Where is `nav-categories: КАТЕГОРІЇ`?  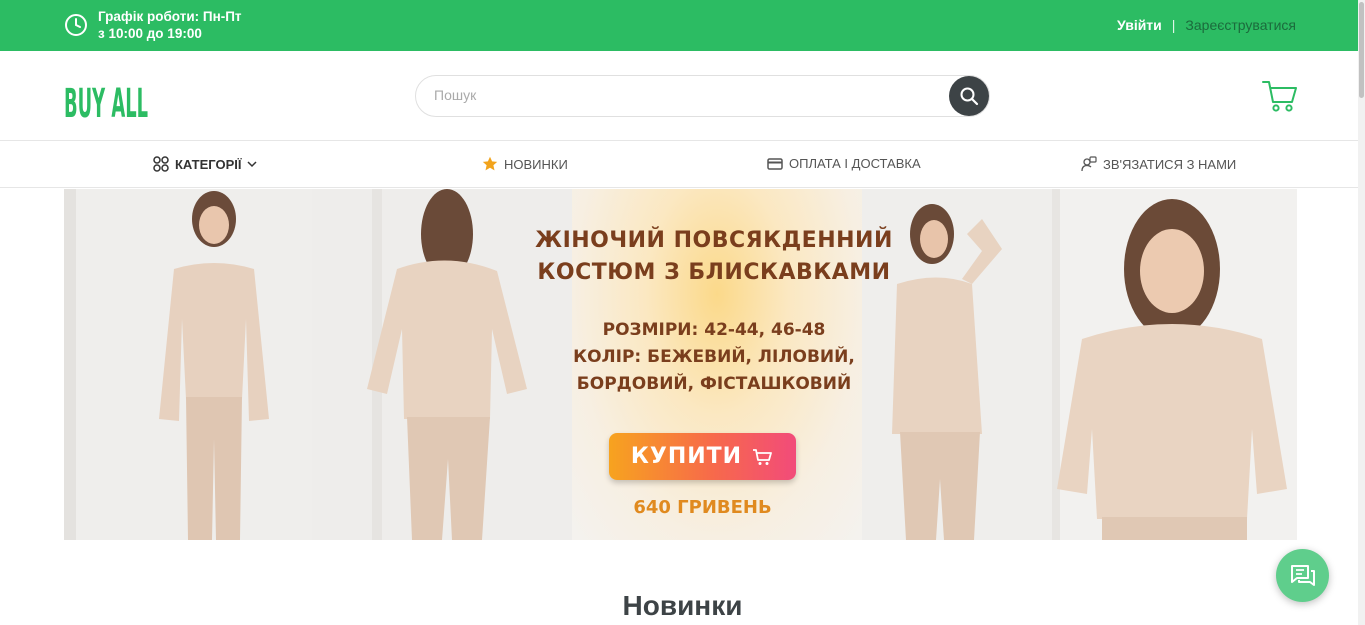 nav-categories: КАТЕГОРІЇ is located at coordinates (208, 164).